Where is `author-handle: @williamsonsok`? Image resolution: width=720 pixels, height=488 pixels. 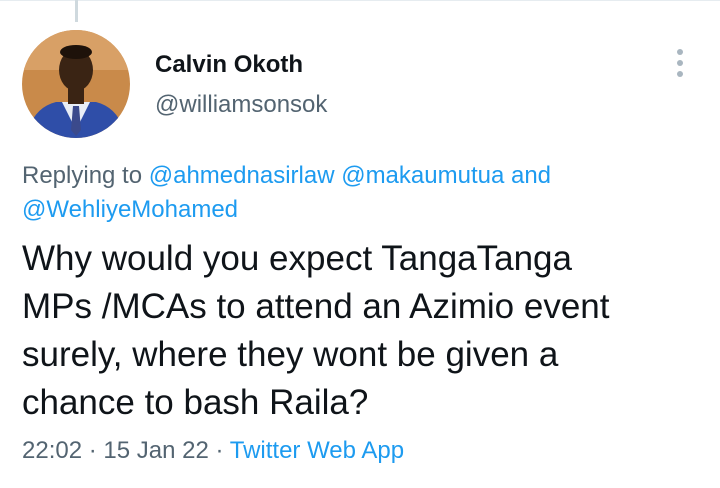
author-handle: @williamsonsok is located at coordinates (241, 105).